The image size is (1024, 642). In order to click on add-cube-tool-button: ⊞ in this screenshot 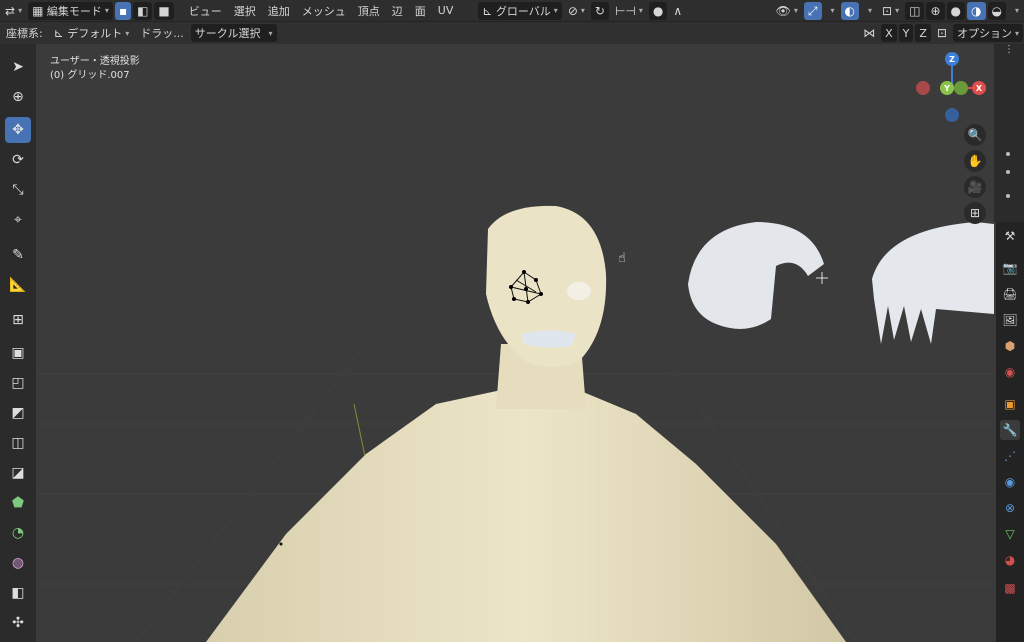, I will do `click(18, 320)`.